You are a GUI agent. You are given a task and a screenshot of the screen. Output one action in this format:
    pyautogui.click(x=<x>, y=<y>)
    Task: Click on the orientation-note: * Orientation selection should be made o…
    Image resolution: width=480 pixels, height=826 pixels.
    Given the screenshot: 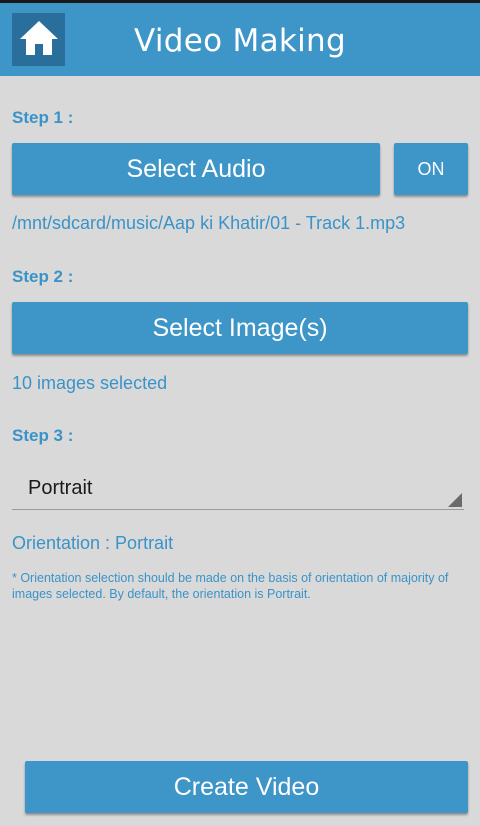 What is the action you would take?
    pyautogui.click(x=230, y=586)
    